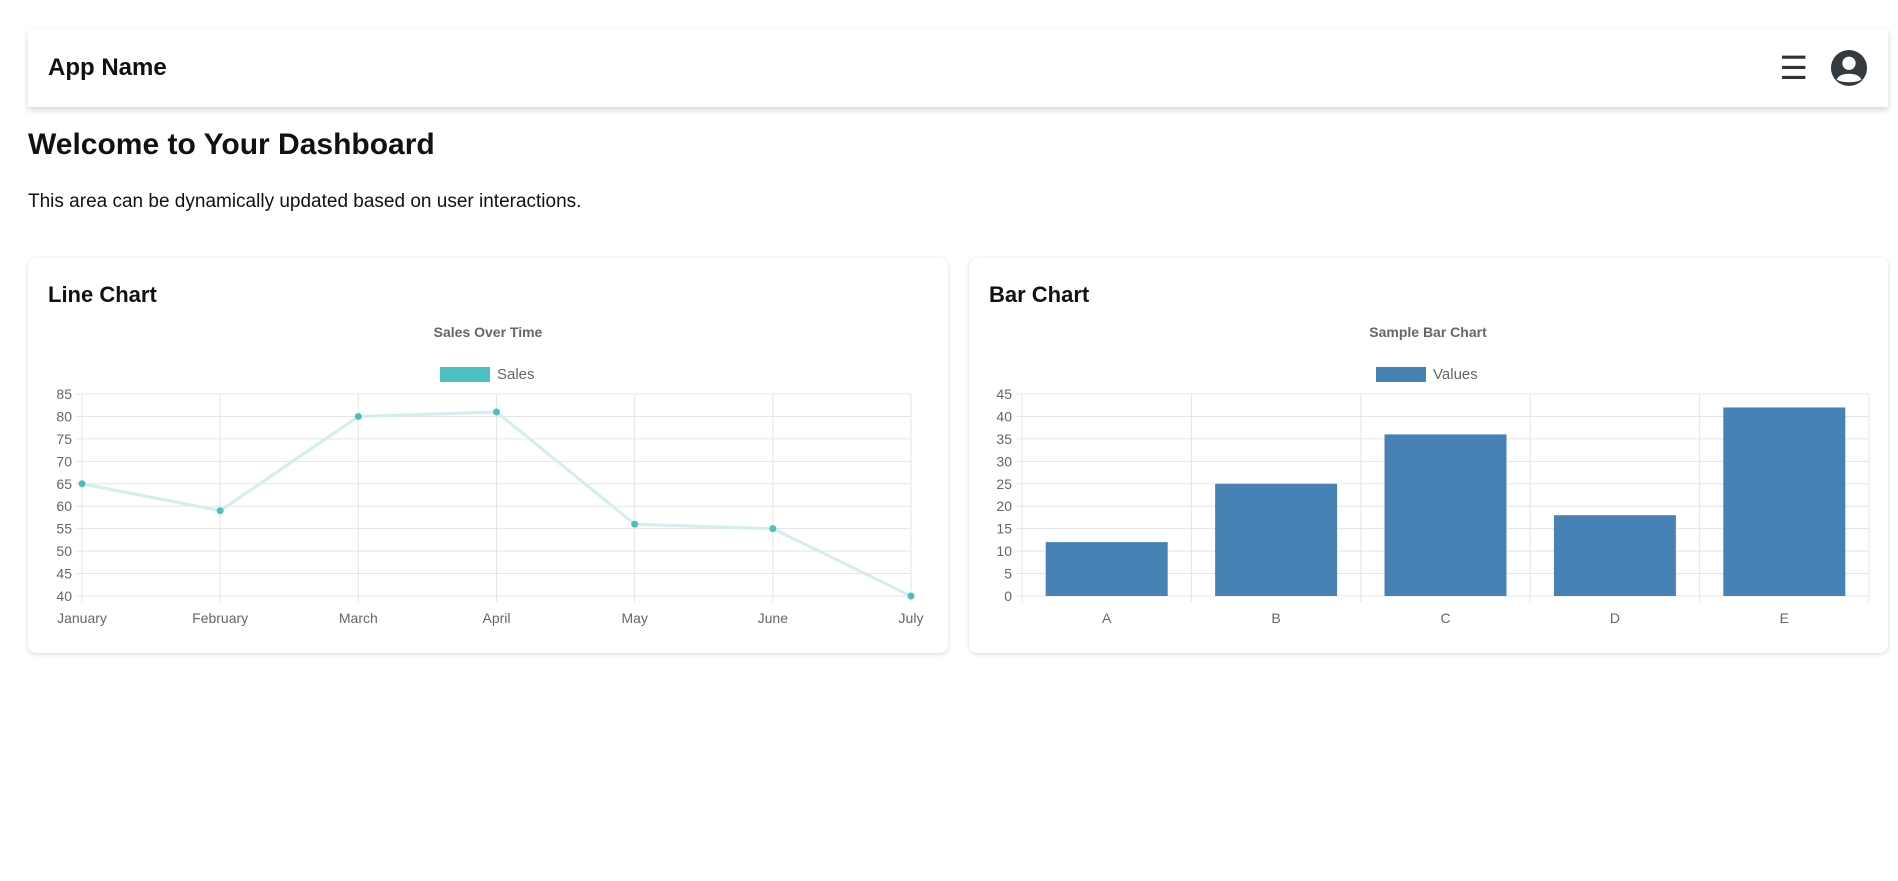 Image resolution: width=1898 pixels, height=881 pixels. What do you see at coordinates (1004, 439) in the screenshot?
I see `bar-y-tick: 35` at bounding box center [1004, 439].